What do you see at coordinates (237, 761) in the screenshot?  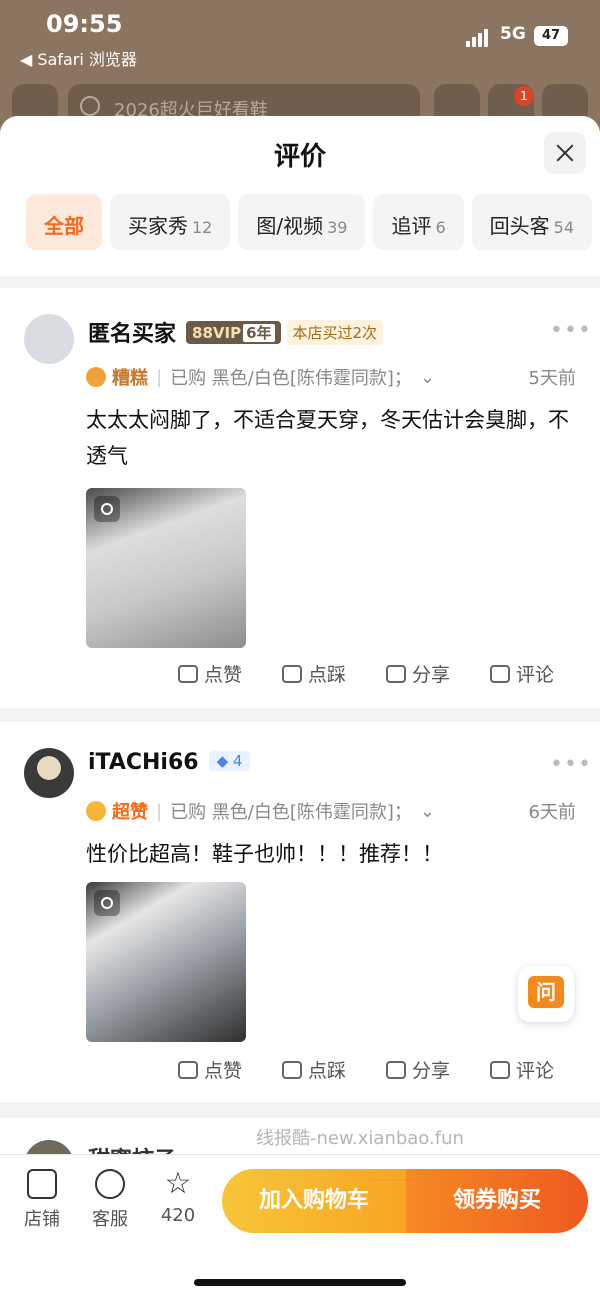 I see `member-level: 4` at bounding box center [237, 761].